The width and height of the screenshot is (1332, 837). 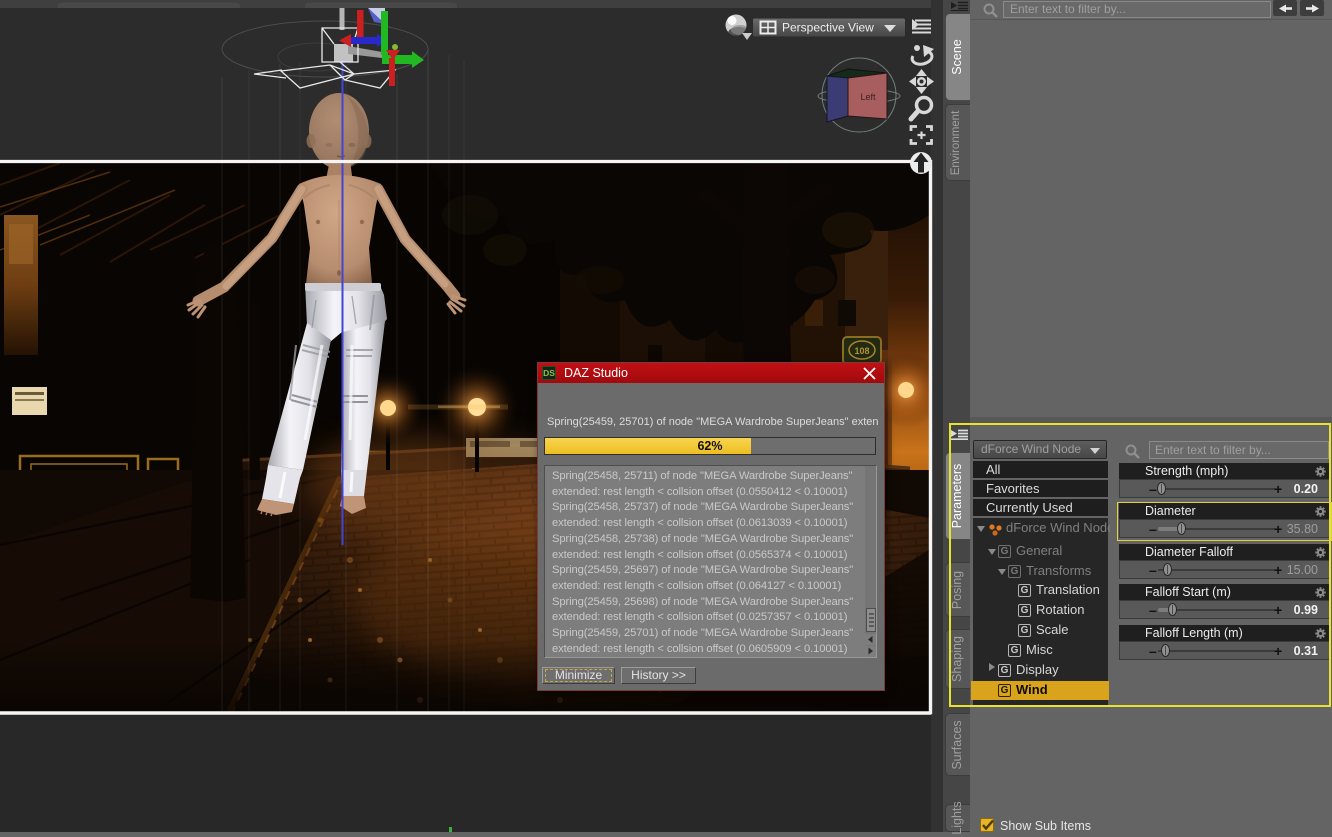 I want to click on svg-text: Left, so click(x=868, y=97).